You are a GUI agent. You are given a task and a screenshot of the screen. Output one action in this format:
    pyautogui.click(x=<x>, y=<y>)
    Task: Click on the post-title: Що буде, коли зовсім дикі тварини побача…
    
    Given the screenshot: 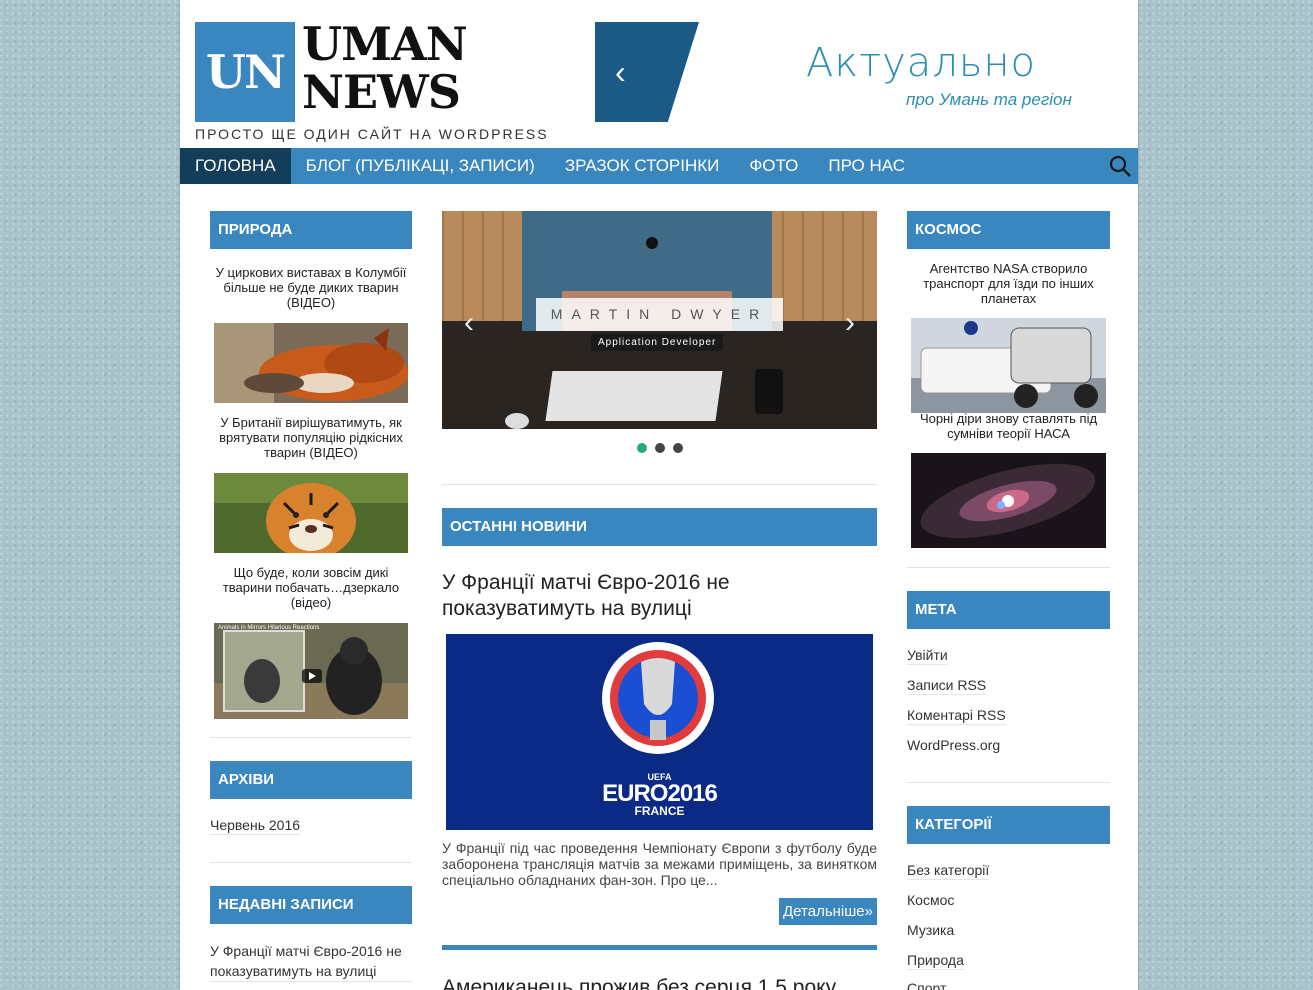 What is the action you would take?
    pyautogui.click(x=311, y=587)
    